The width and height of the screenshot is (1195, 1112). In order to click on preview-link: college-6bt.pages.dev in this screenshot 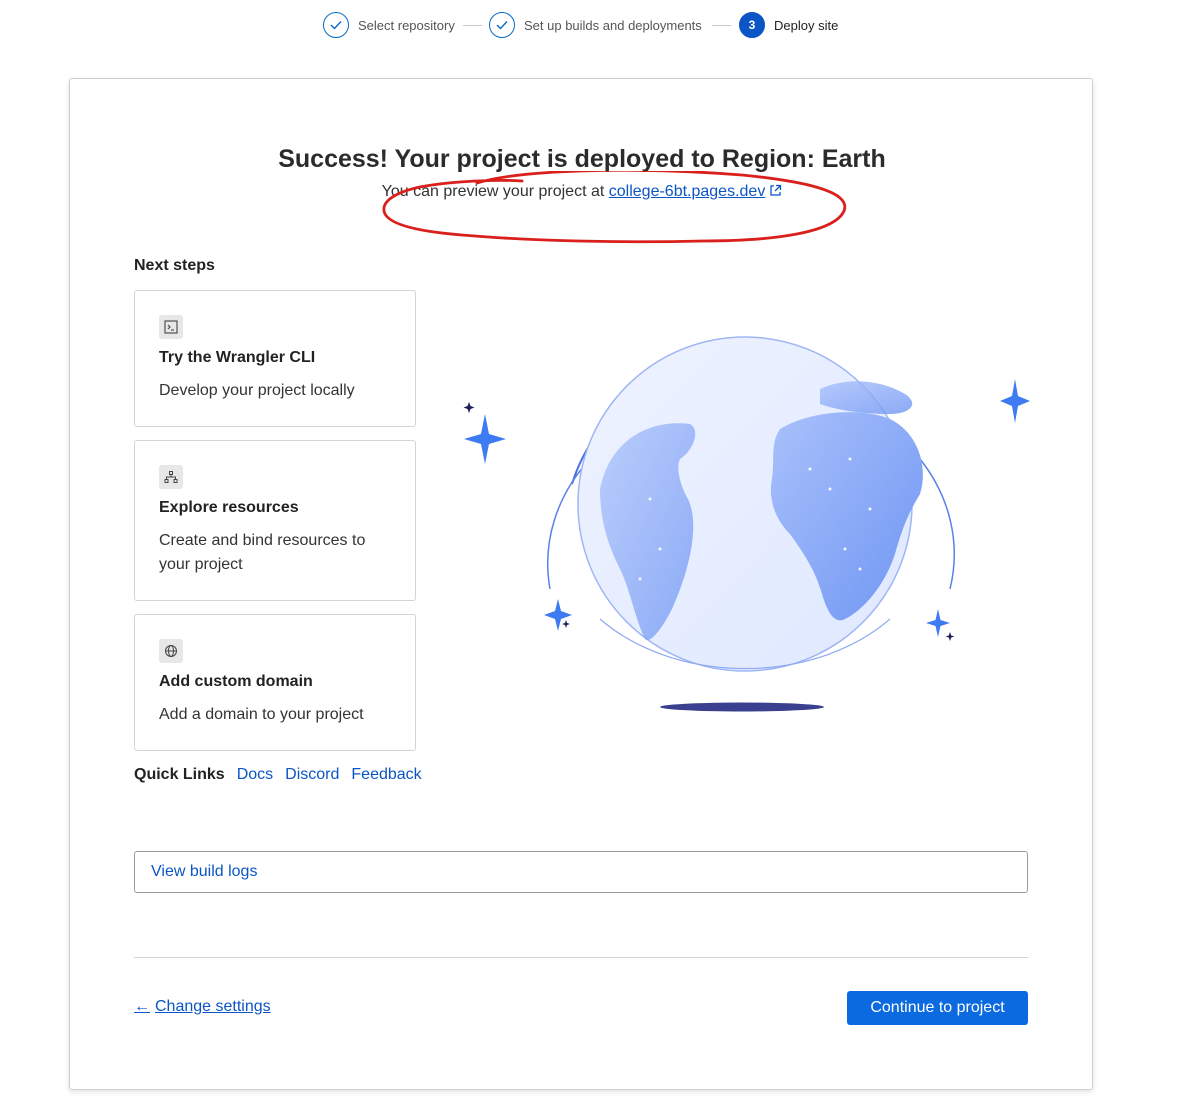, I will do `click(687, 191)`.